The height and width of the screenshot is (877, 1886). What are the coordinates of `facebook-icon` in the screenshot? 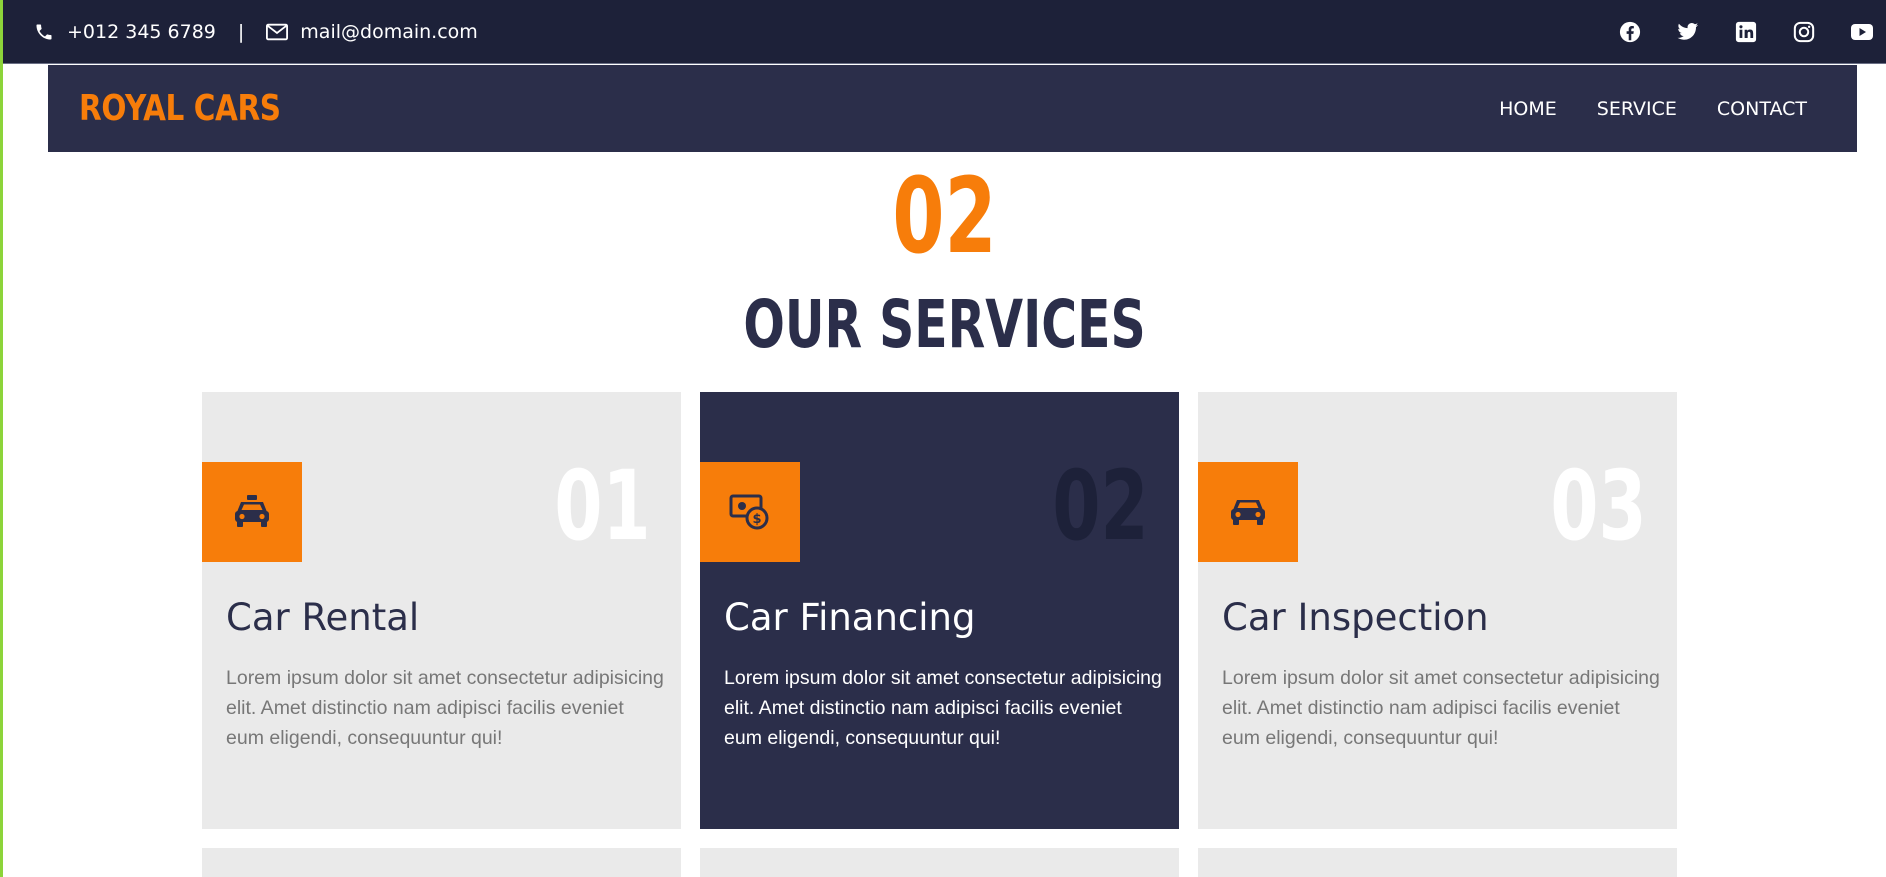 It's located at (1630, 32).